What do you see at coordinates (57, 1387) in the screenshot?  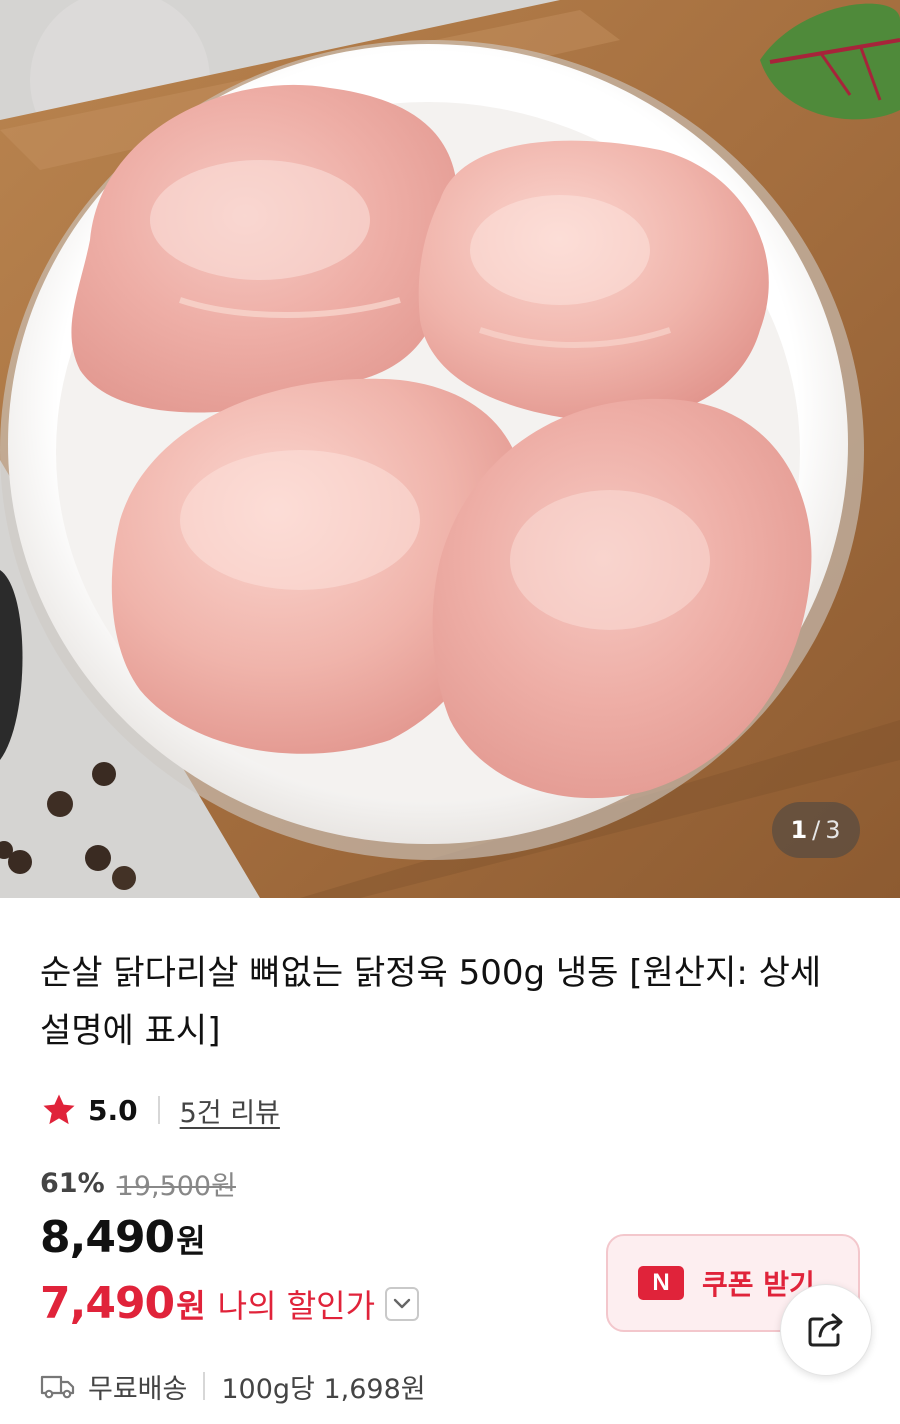 I see `truck-icon` at bounding box center [57, 1387].